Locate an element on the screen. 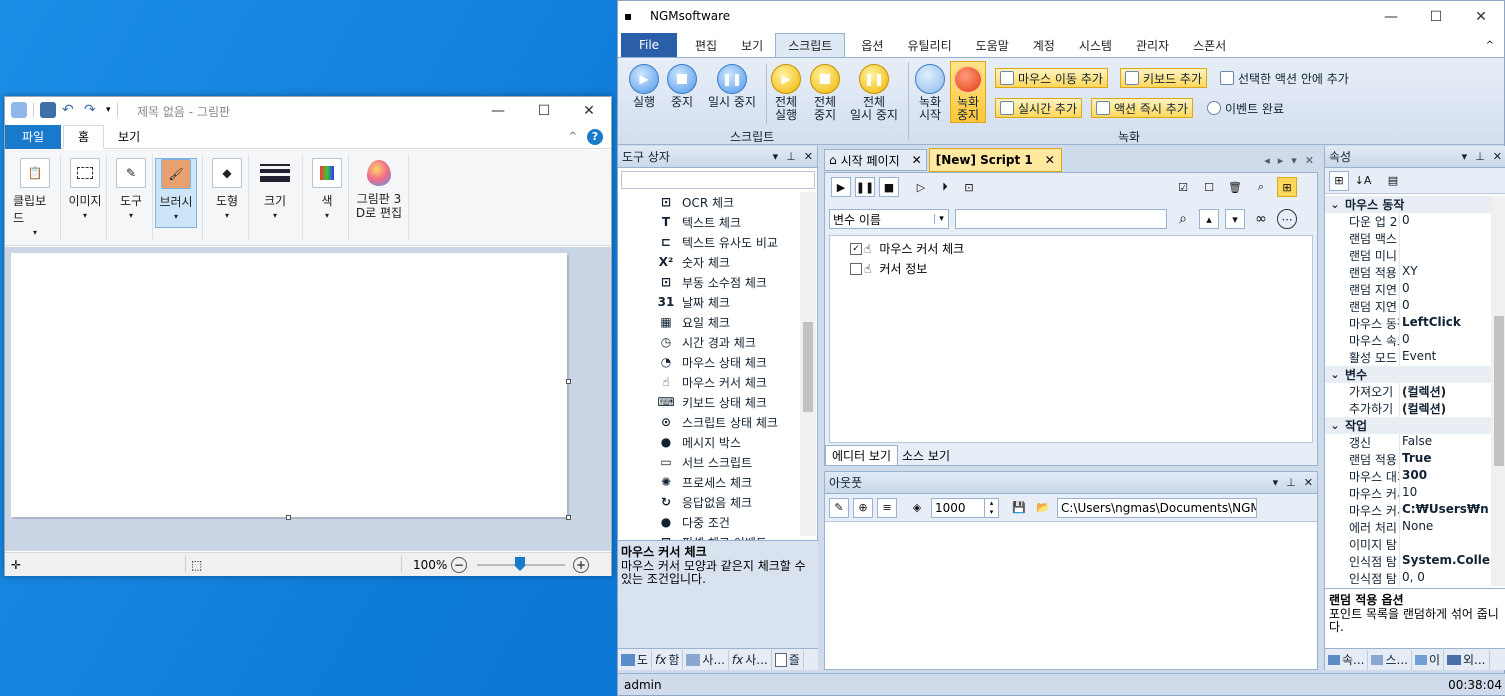  property-row: 에러 처리 None is located at coordinates (1408, 527).